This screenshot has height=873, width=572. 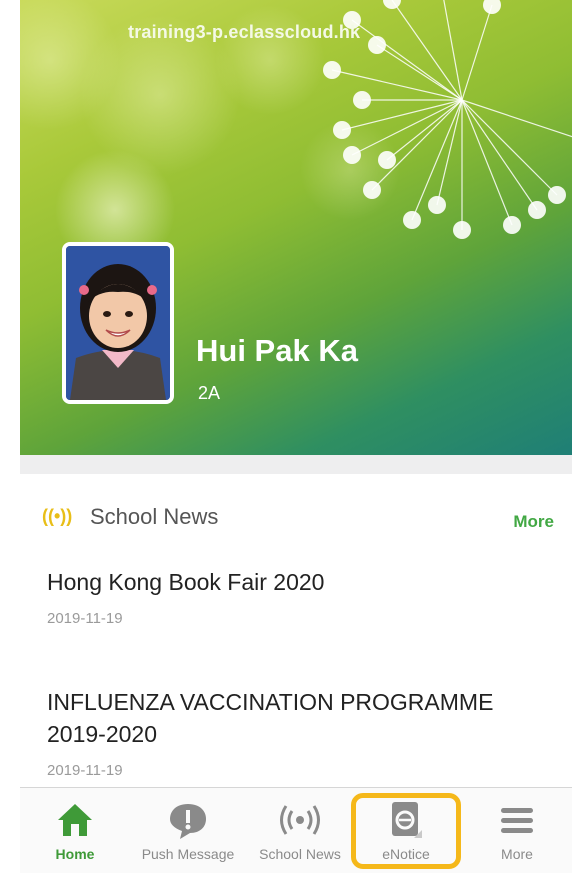 I want to click on tab-label: More, so click(x=517, y=854).